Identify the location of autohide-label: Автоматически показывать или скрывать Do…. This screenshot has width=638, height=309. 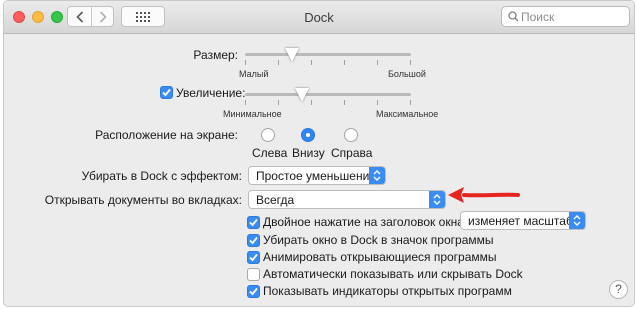
(393, 274).